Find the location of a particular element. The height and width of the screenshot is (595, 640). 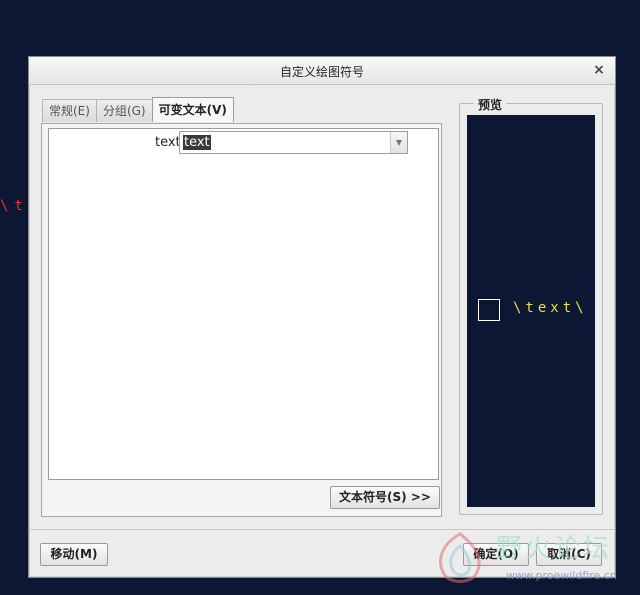

tab-variable-text: 可变文本(V) is located at coordinates (192, 109).